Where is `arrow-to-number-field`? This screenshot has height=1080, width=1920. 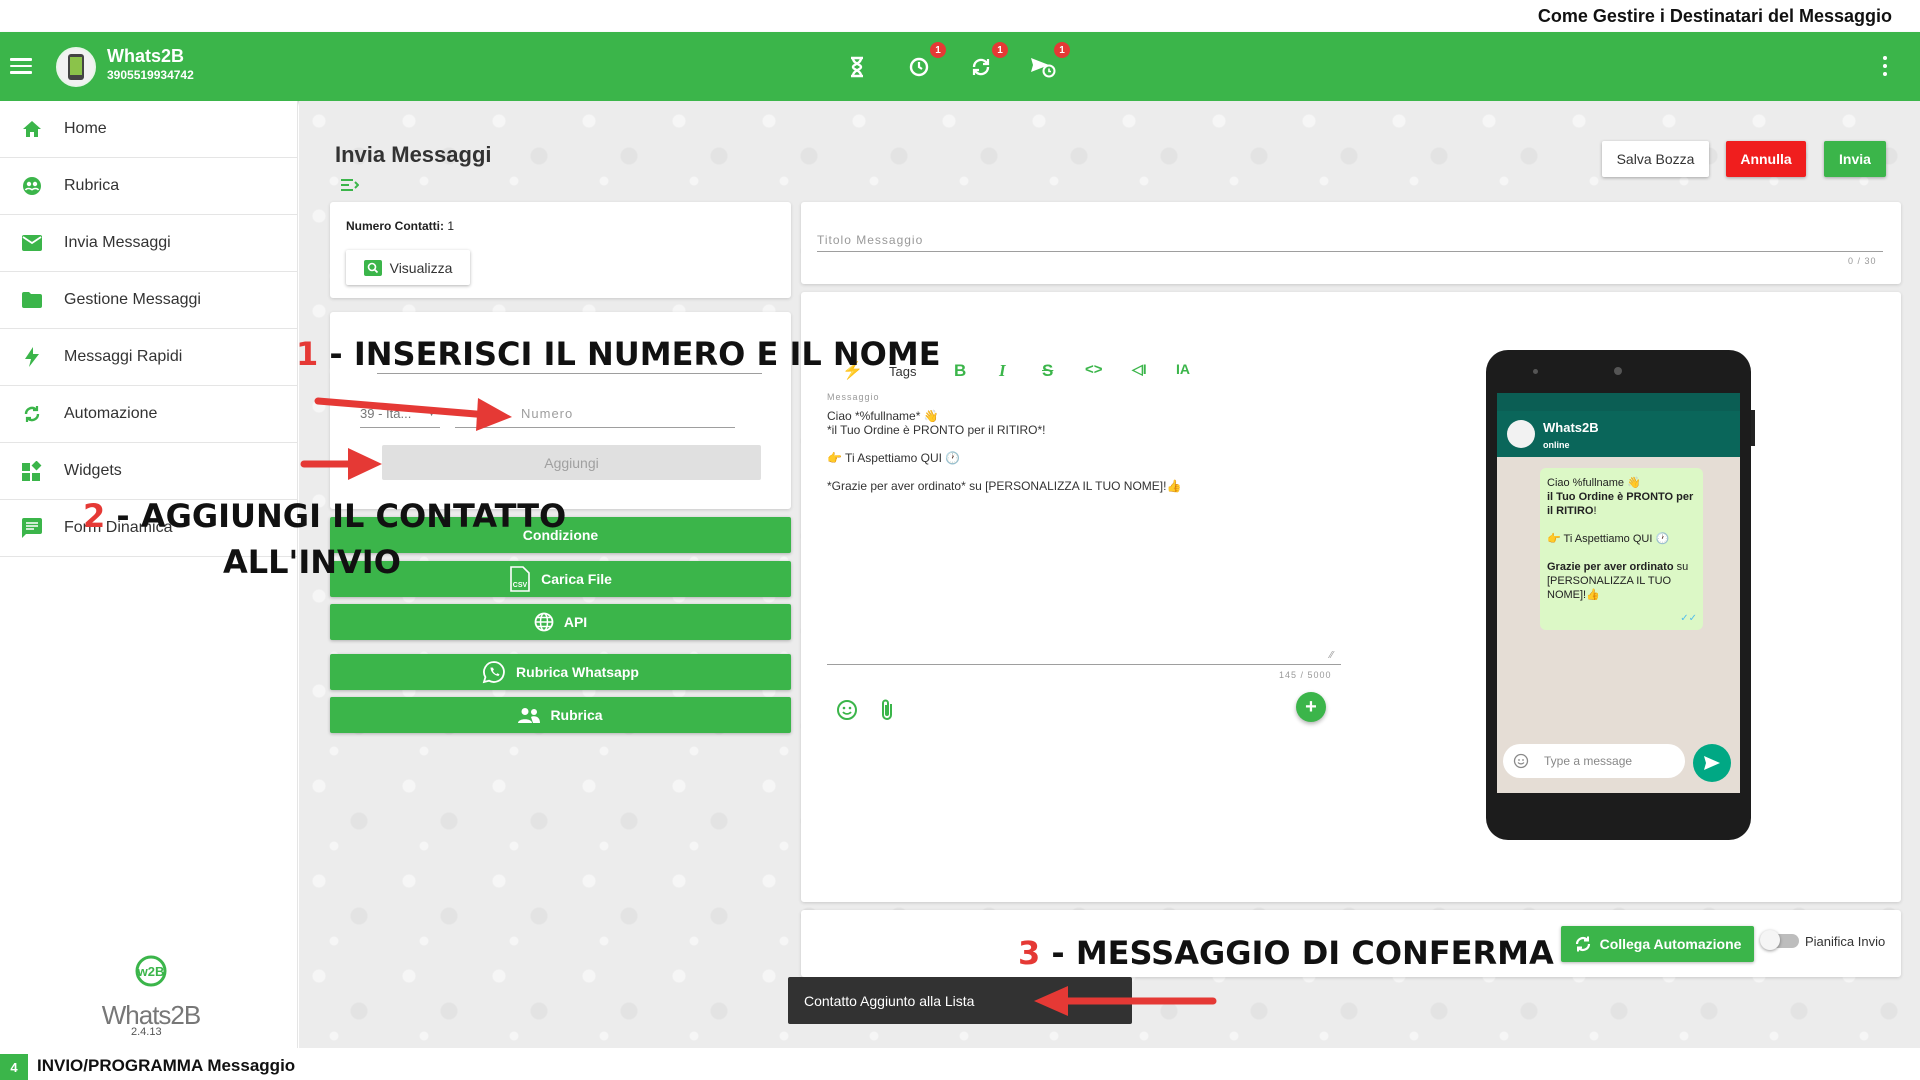 arrow-to-number-field is located at coordinates (413, 414).